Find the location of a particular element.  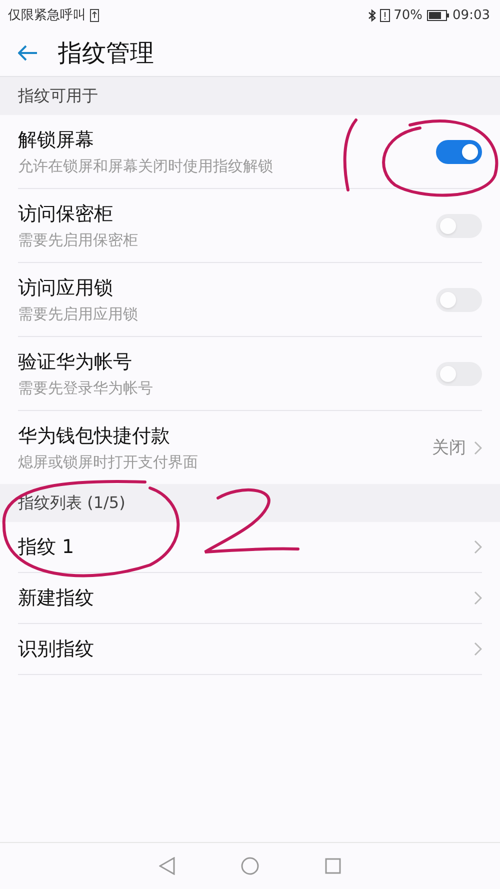

setting-description: 需要先启用保密柜 is located at coordinates (78, 240).